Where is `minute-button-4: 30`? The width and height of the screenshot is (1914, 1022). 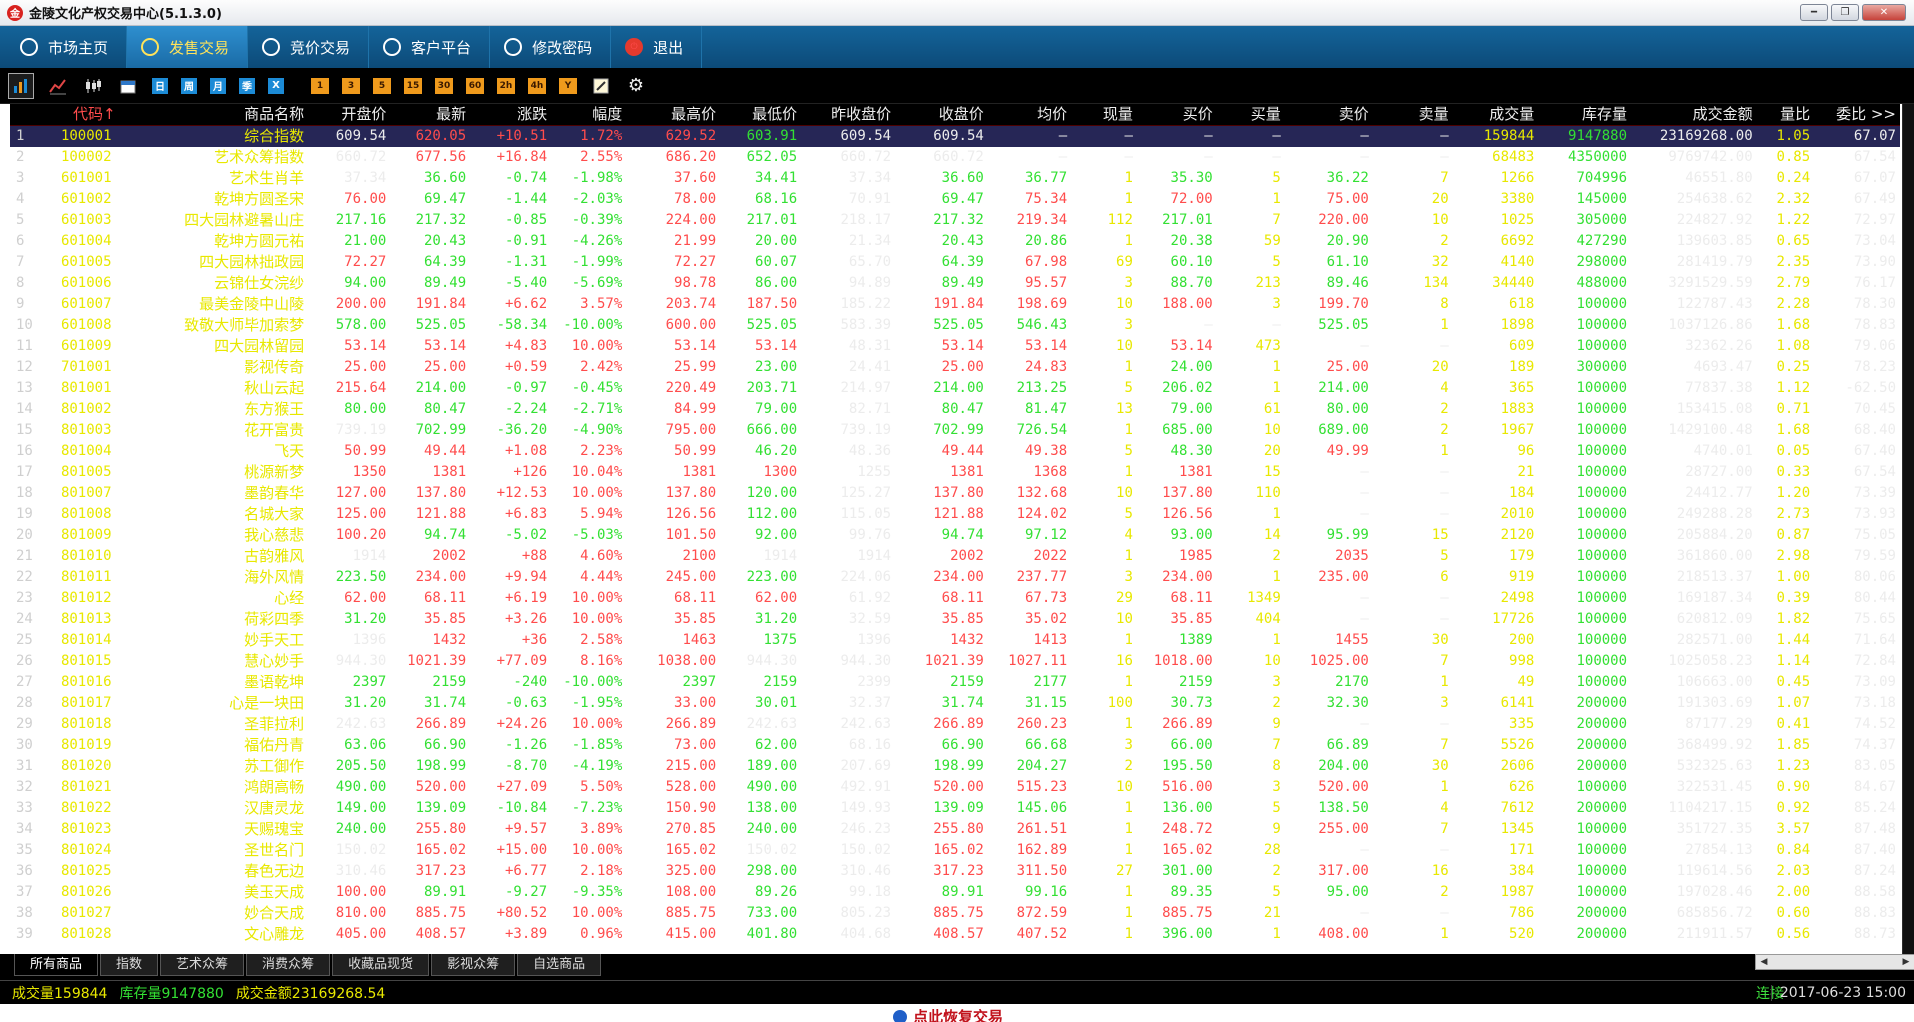
minute-button-4: 30 is located at coordinates (444, 85).